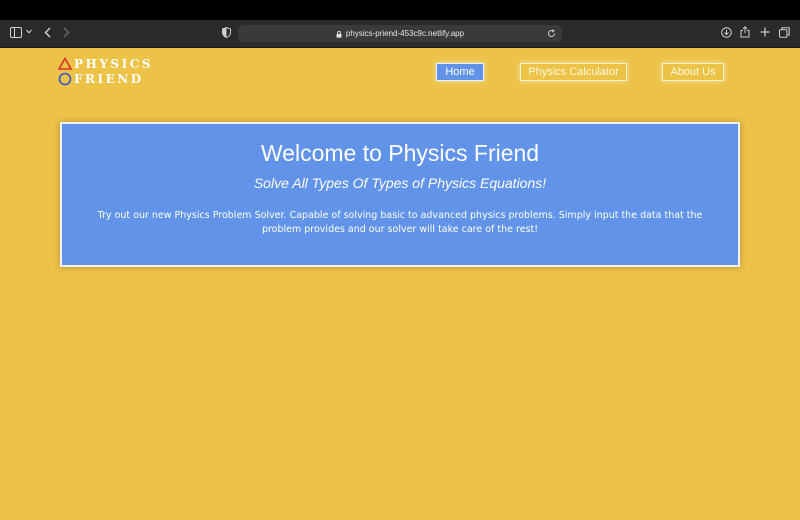 This screenshot has height=520, width=800. I want to click on logo-shapes-icon, so click(65, 71).